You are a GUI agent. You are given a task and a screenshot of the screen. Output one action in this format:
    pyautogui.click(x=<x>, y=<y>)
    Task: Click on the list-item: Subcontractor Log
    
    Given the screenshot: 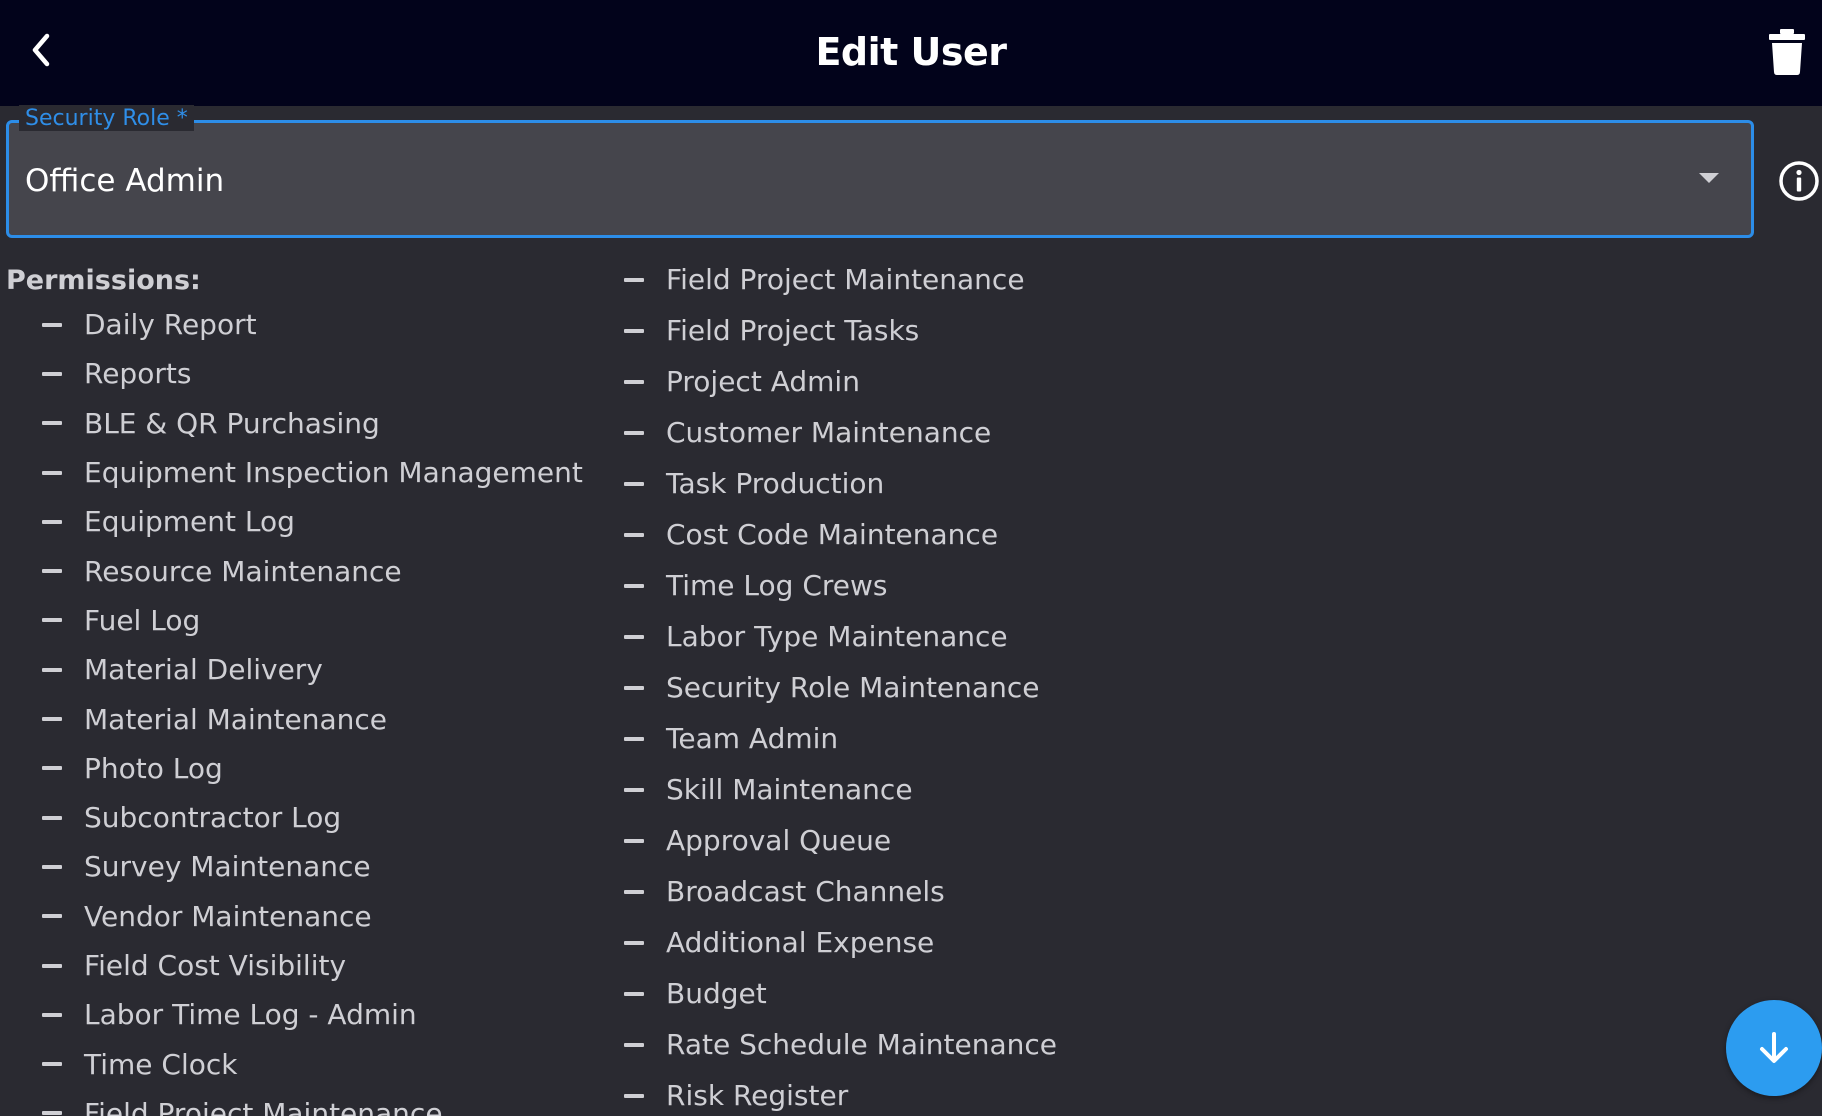 What is the action you would take?
    pyautogui.click(x=312, y=817)
    